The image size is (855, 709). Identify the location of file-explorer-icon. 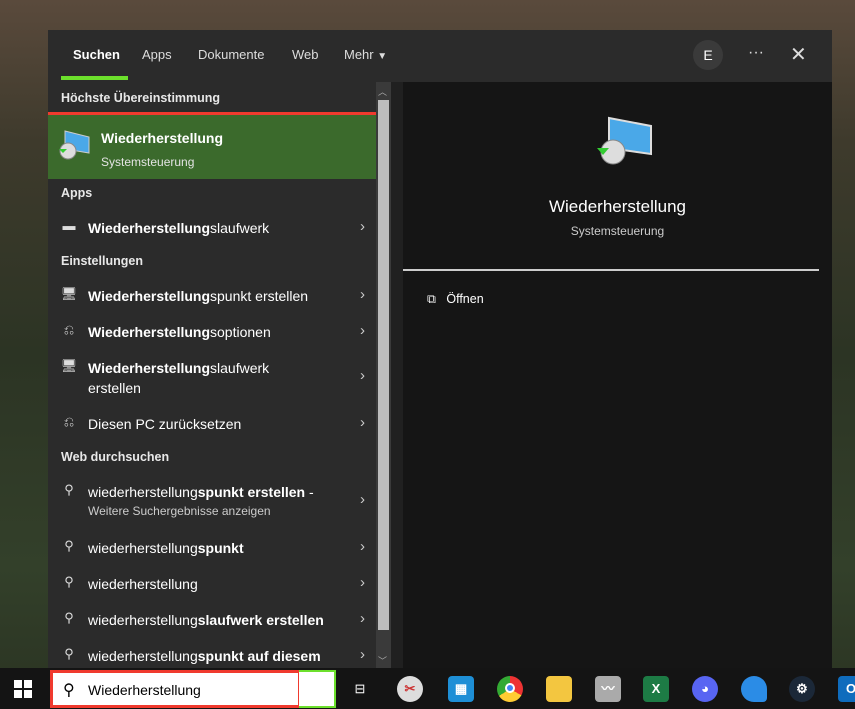
(559, 689).